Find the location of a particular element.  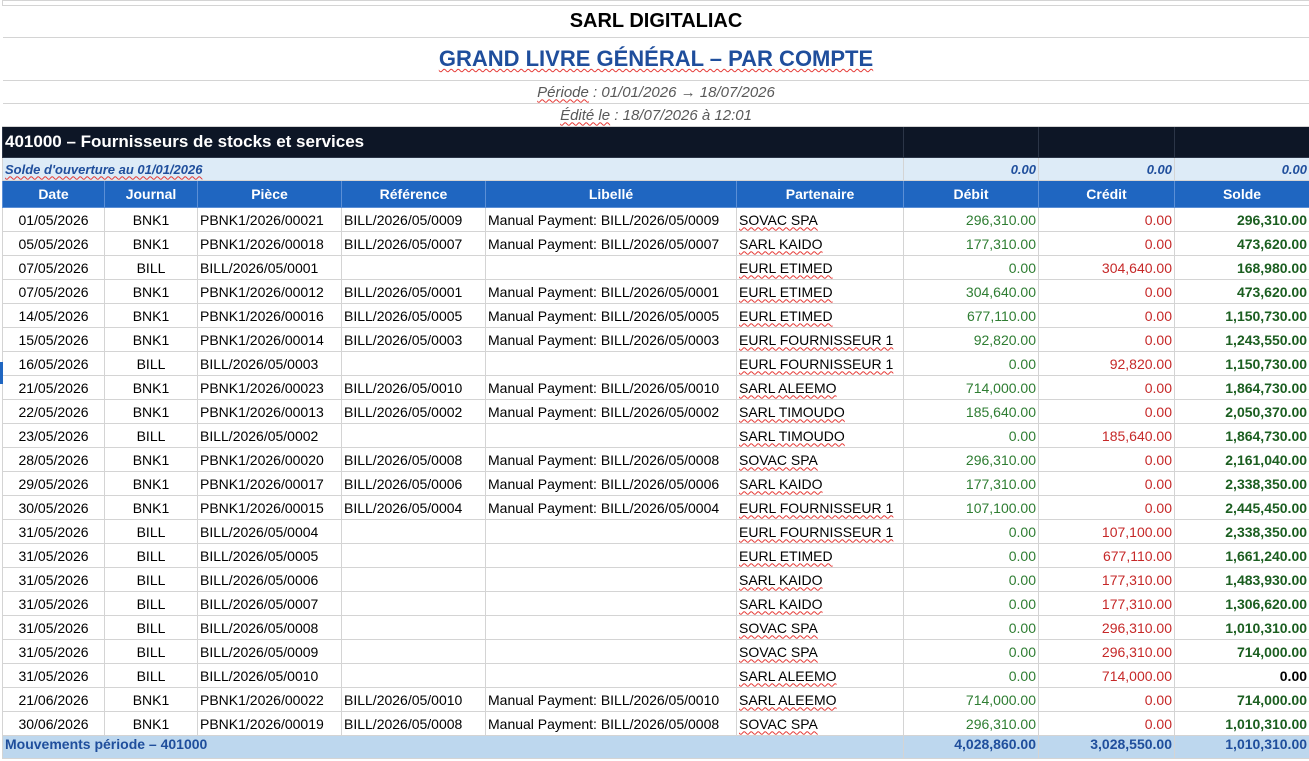

cell-debit: 296,310.00 is located at coordinates (971, 459).